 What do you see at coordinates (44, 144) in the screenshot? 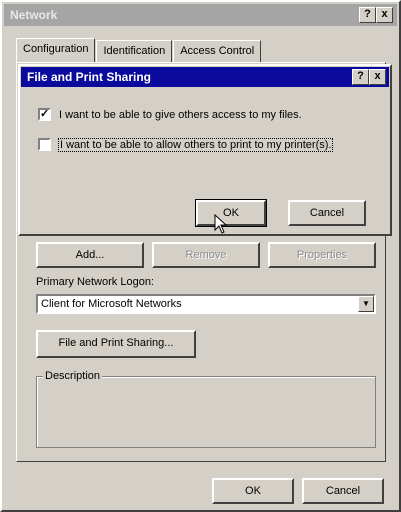
I see `printers-checkbox` at bounding box center [44, 144].